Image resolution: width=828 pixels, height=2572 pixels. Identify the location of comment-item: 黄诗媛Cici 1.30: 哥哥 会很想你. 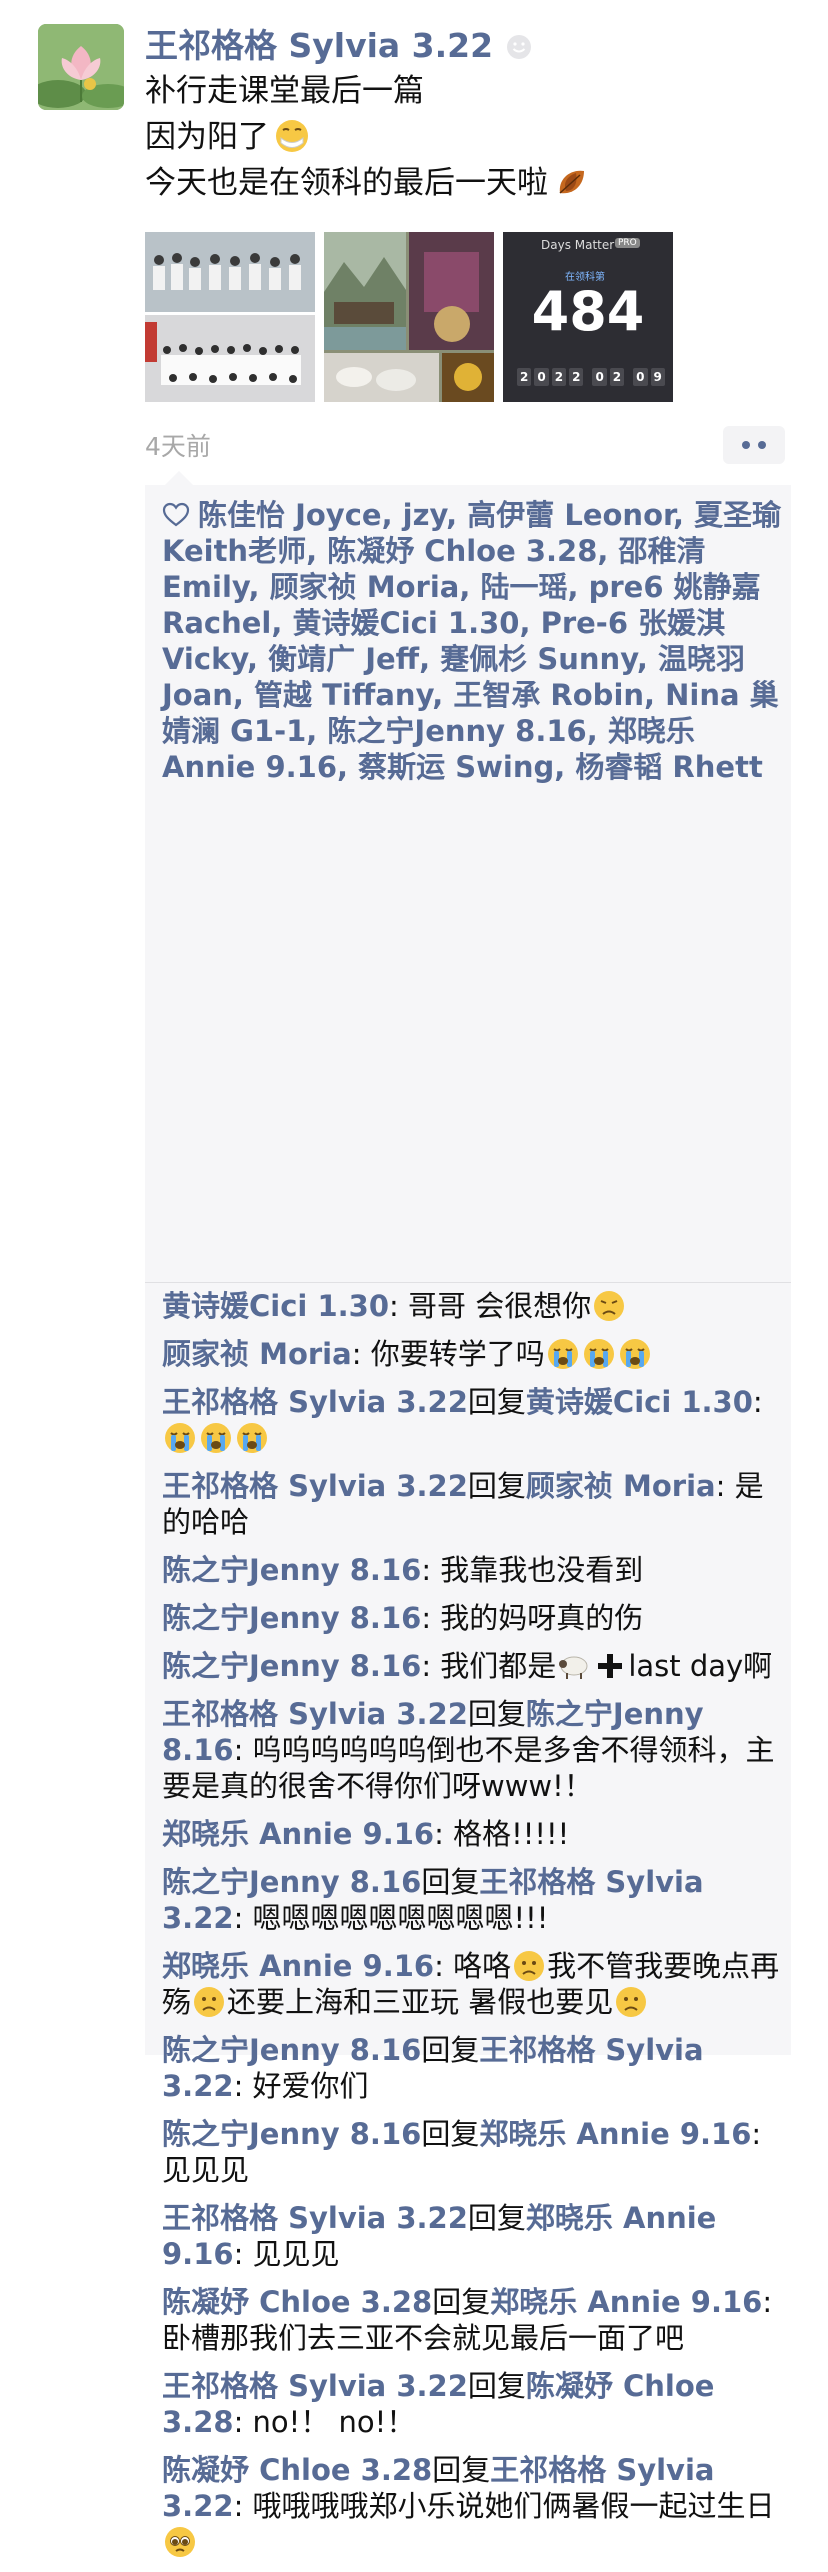
(472, 1306).